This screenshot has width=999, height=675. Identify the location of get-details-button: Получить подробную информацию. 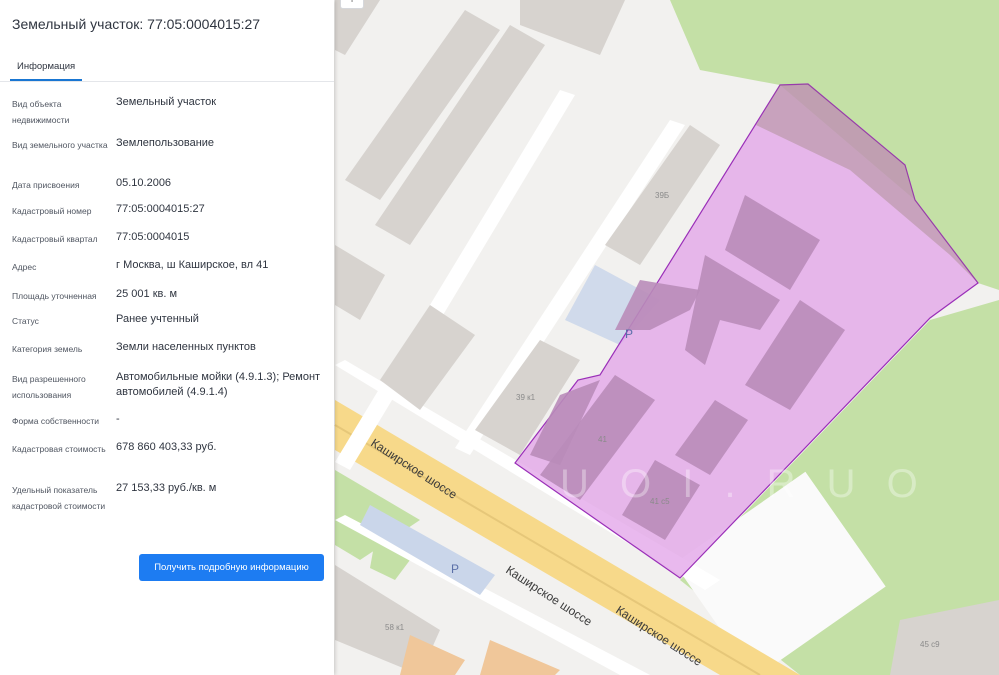
(231, 567).